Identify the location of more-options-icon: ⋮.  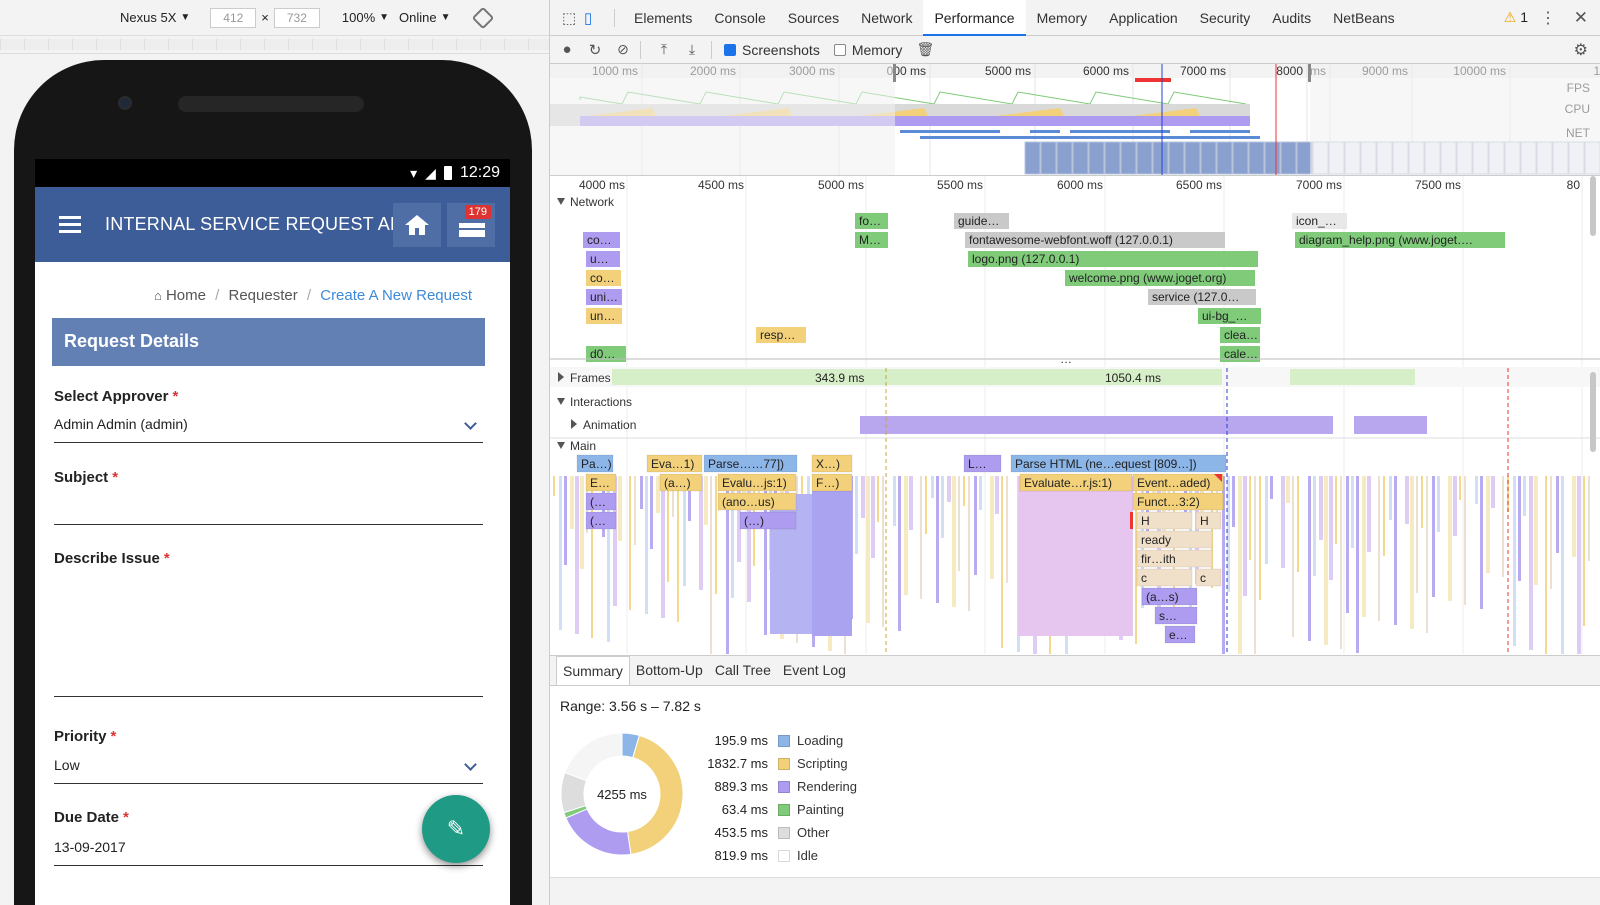
(1548, 18).